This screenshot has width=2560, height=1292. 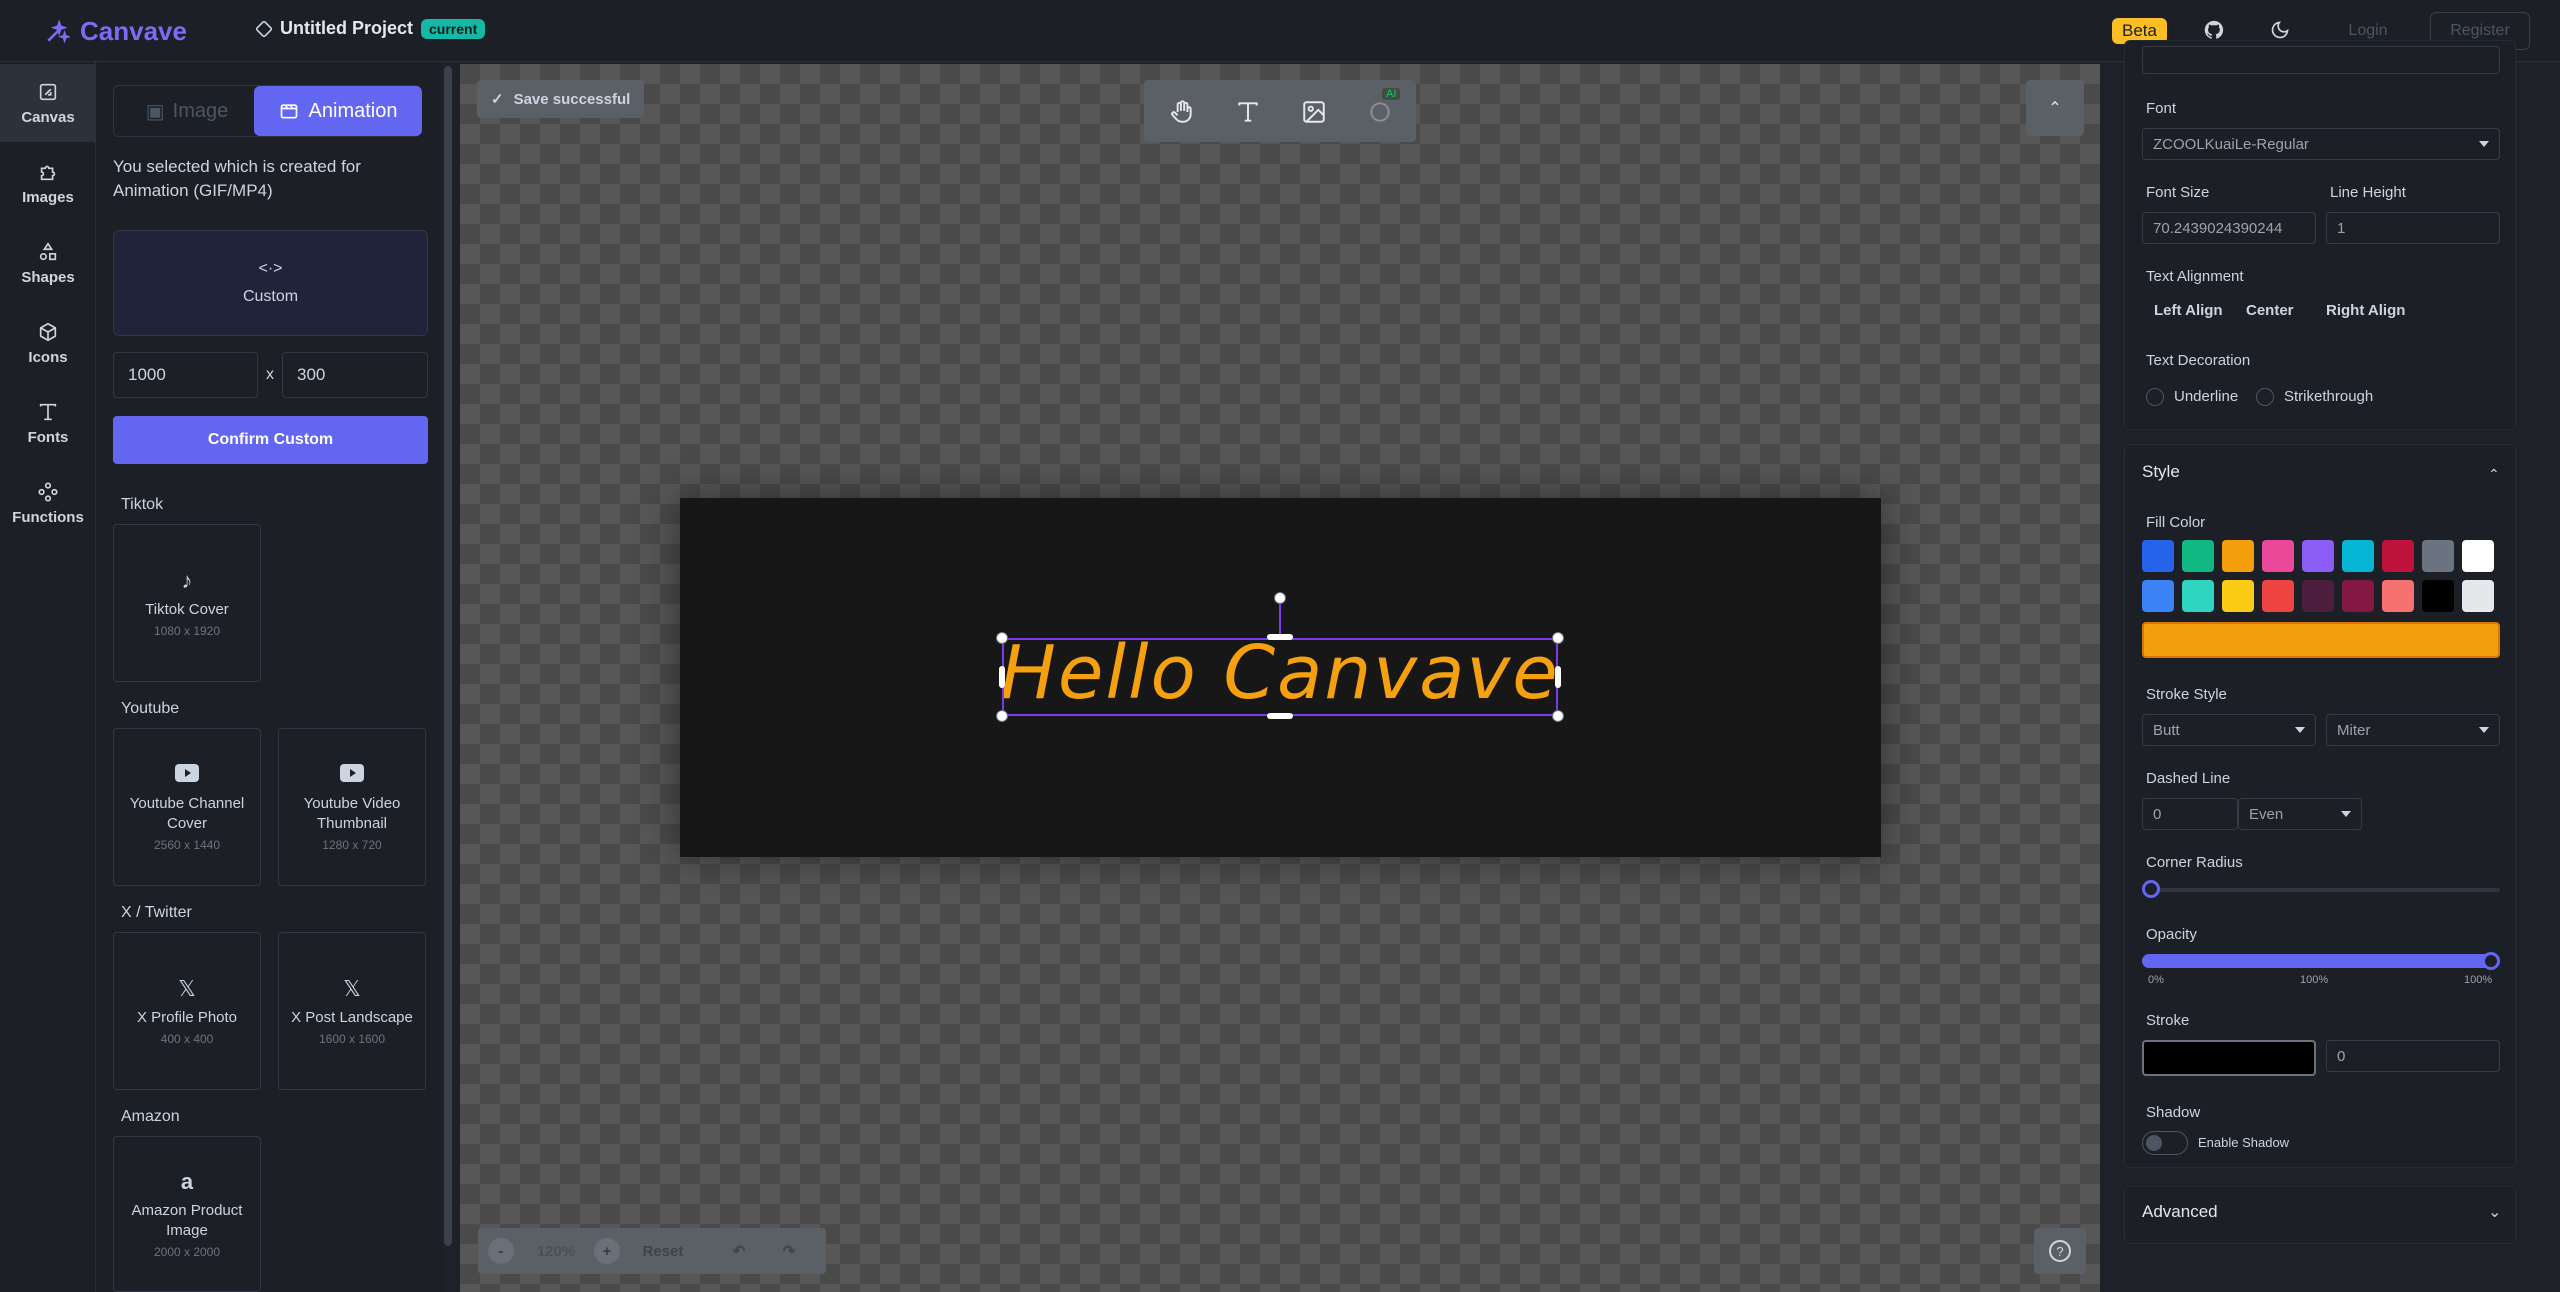 I want to click on font-select: ZCOOLKuaiLe-Regular, so click(x=2321, y=144).